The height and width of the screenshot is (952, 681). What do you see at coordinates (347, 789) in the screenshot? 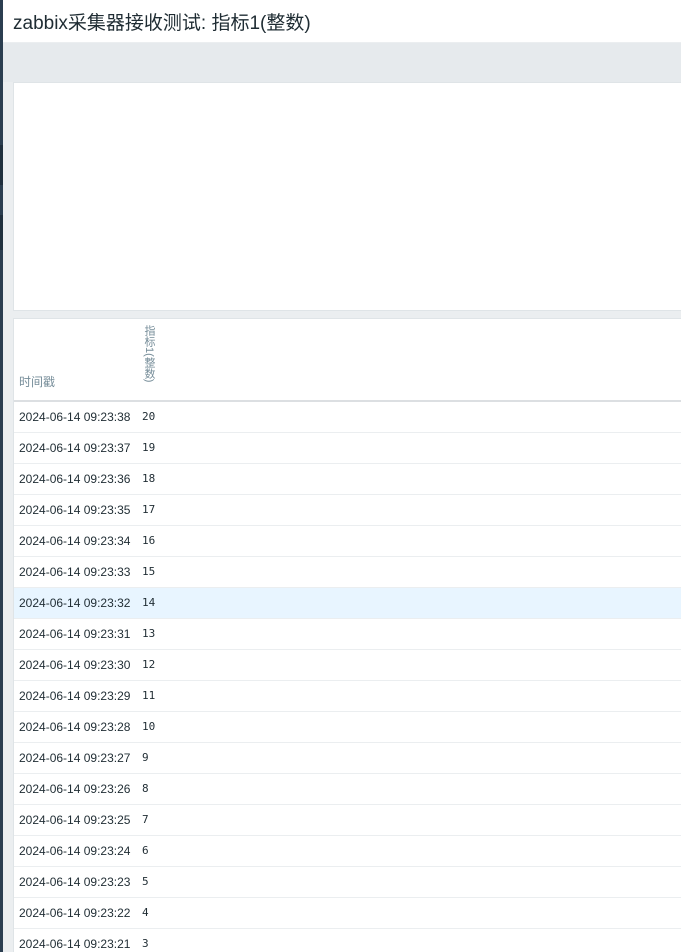
I see `table-row: 2024-06-14 09:23:26 8` at bounding box center [347, 789].